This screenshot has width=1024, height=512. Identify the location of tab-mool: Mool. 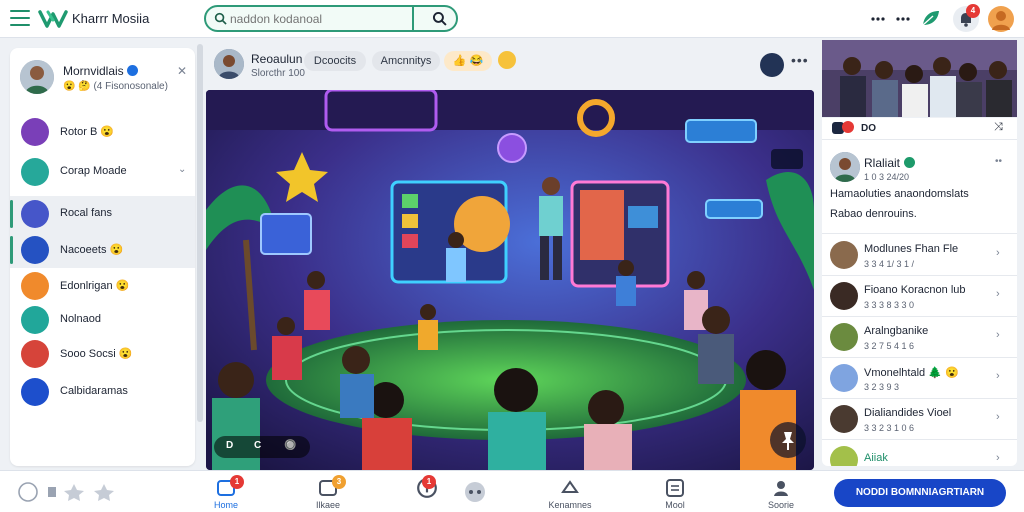
(675, 493).